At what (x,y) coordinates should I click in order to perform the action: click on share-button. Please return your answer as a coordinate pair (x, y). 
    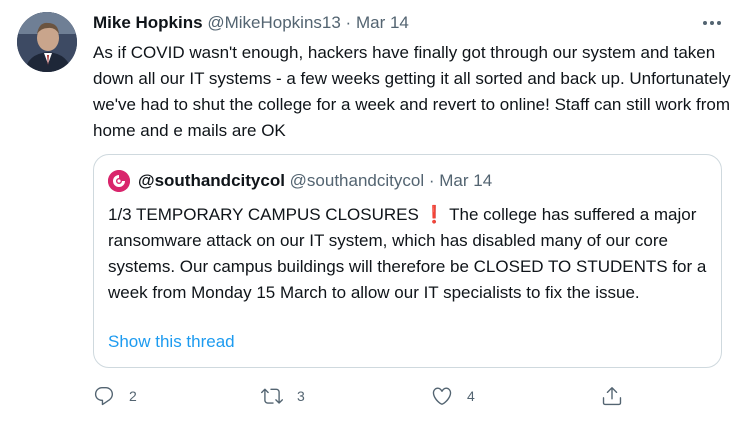
    Looking at the image, I should click on (612, 396).